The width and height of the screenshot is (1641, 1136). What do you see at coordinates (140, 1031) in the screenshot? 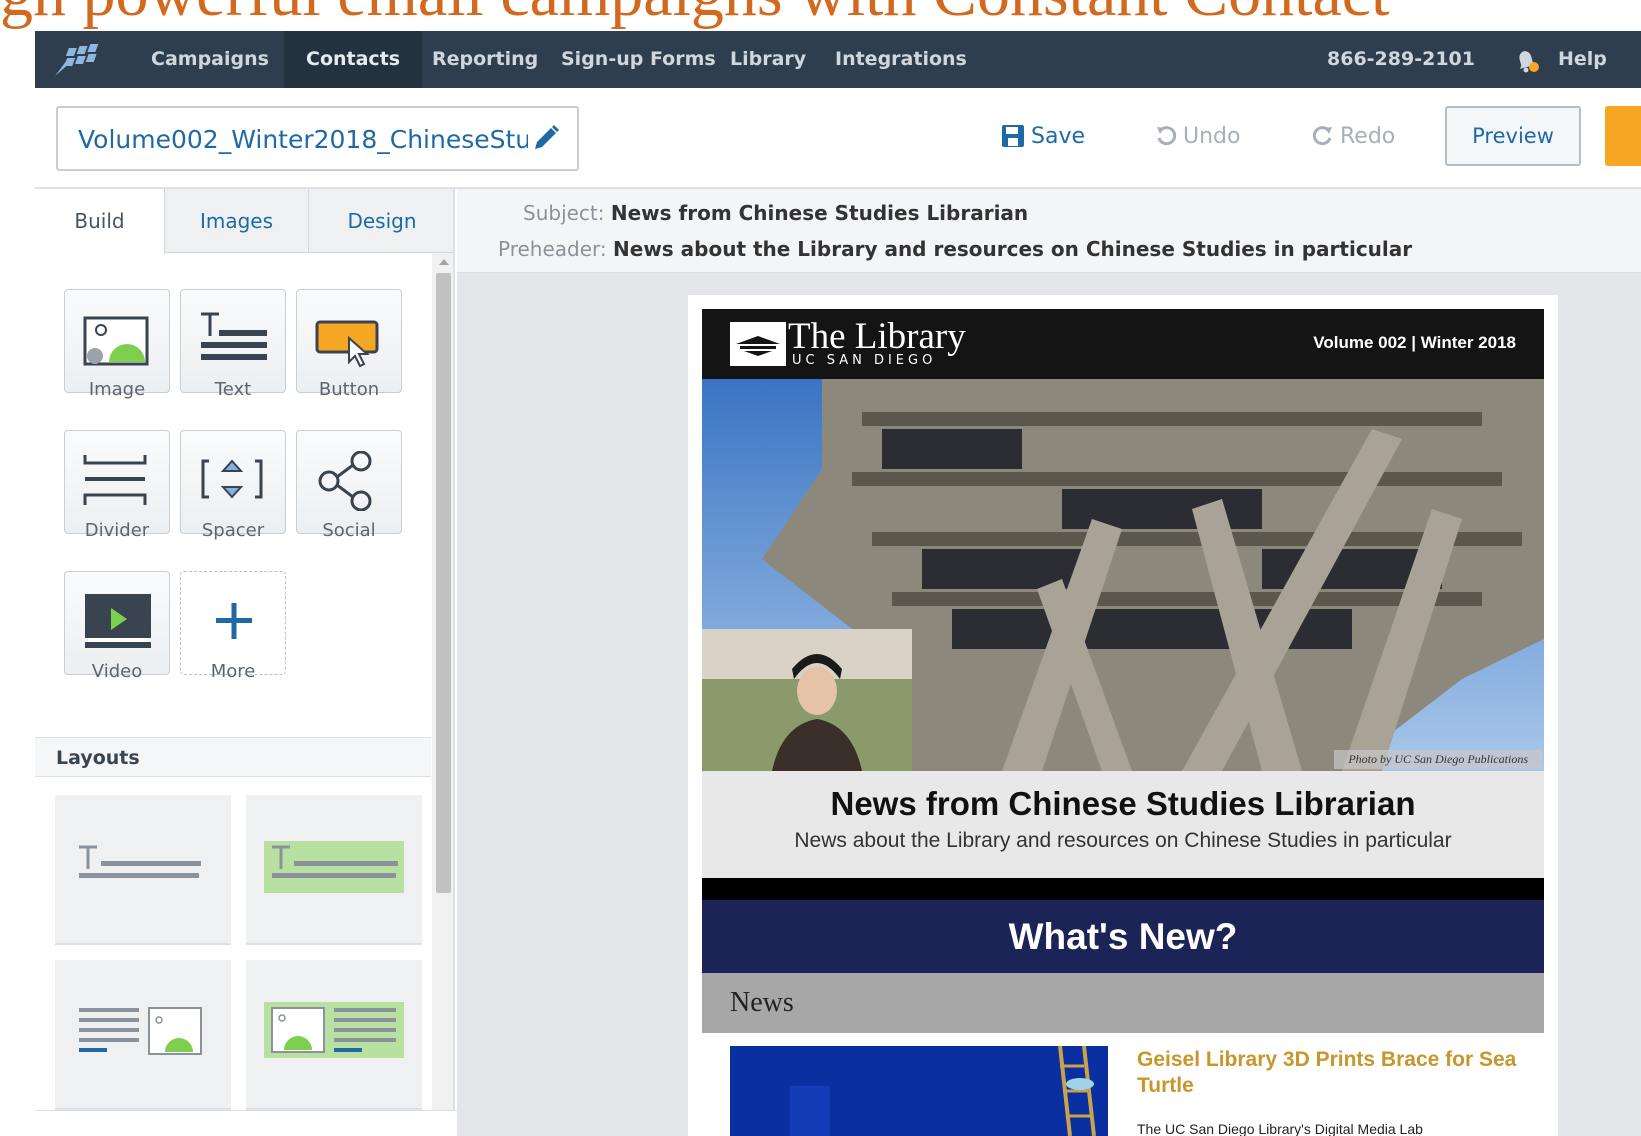
I see `text-image-layout-icon` at bounding box center [140, 1031].